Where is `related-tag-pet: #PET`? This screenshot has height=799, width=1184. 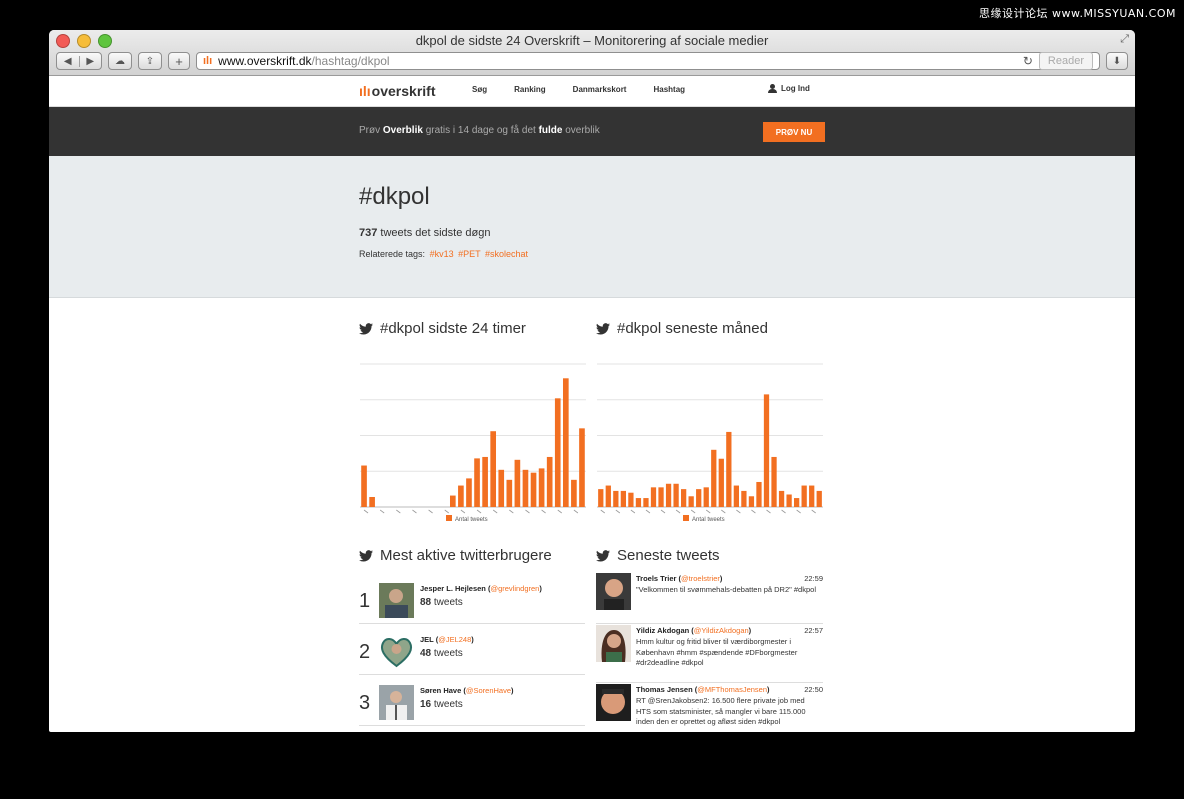 related-tag-pet: #PET is located at coordinates (469, 254).